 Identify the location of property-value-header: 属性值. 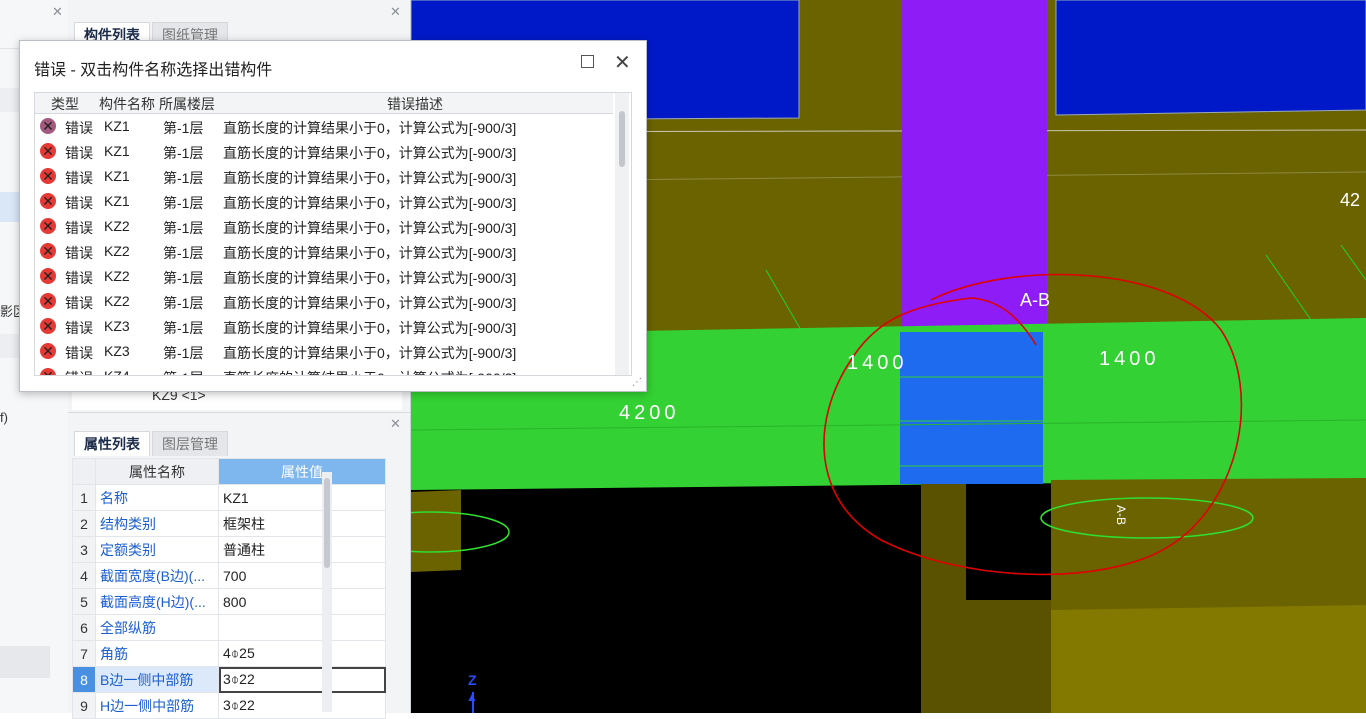
(302, 471).